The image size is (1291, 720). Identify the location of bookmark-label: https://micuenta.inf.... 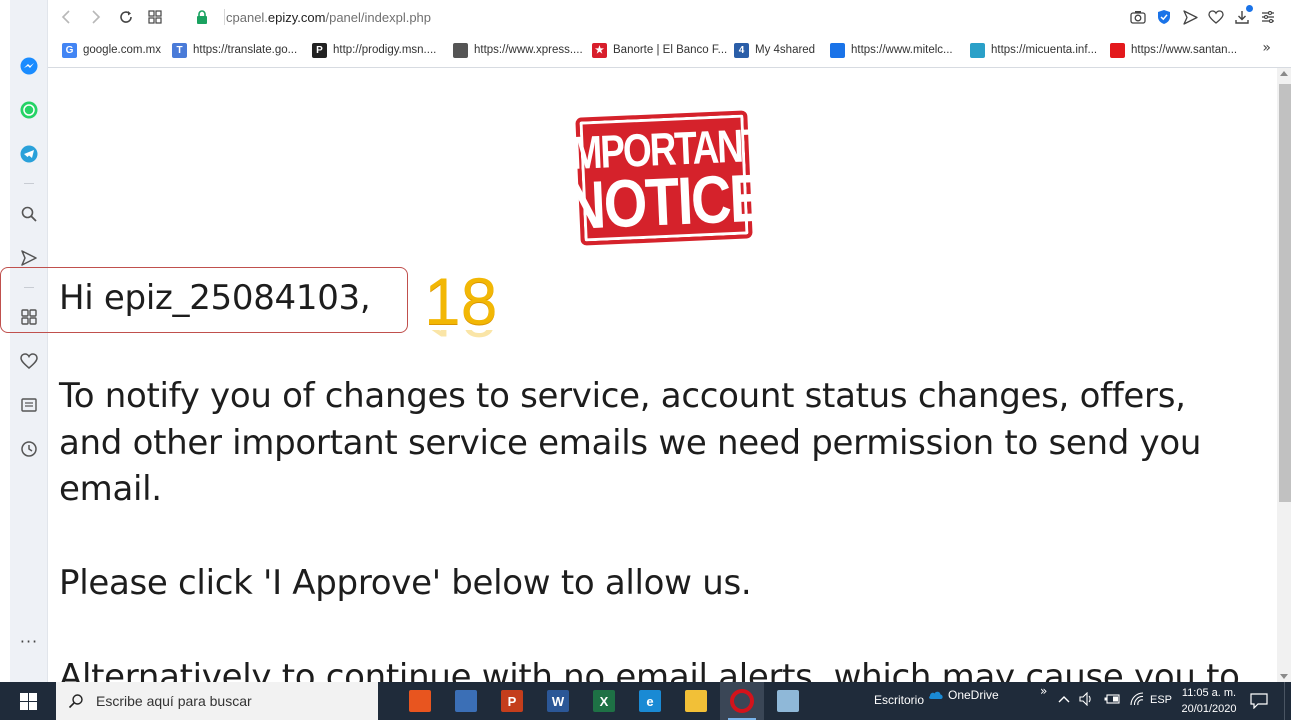
(1044, 50).